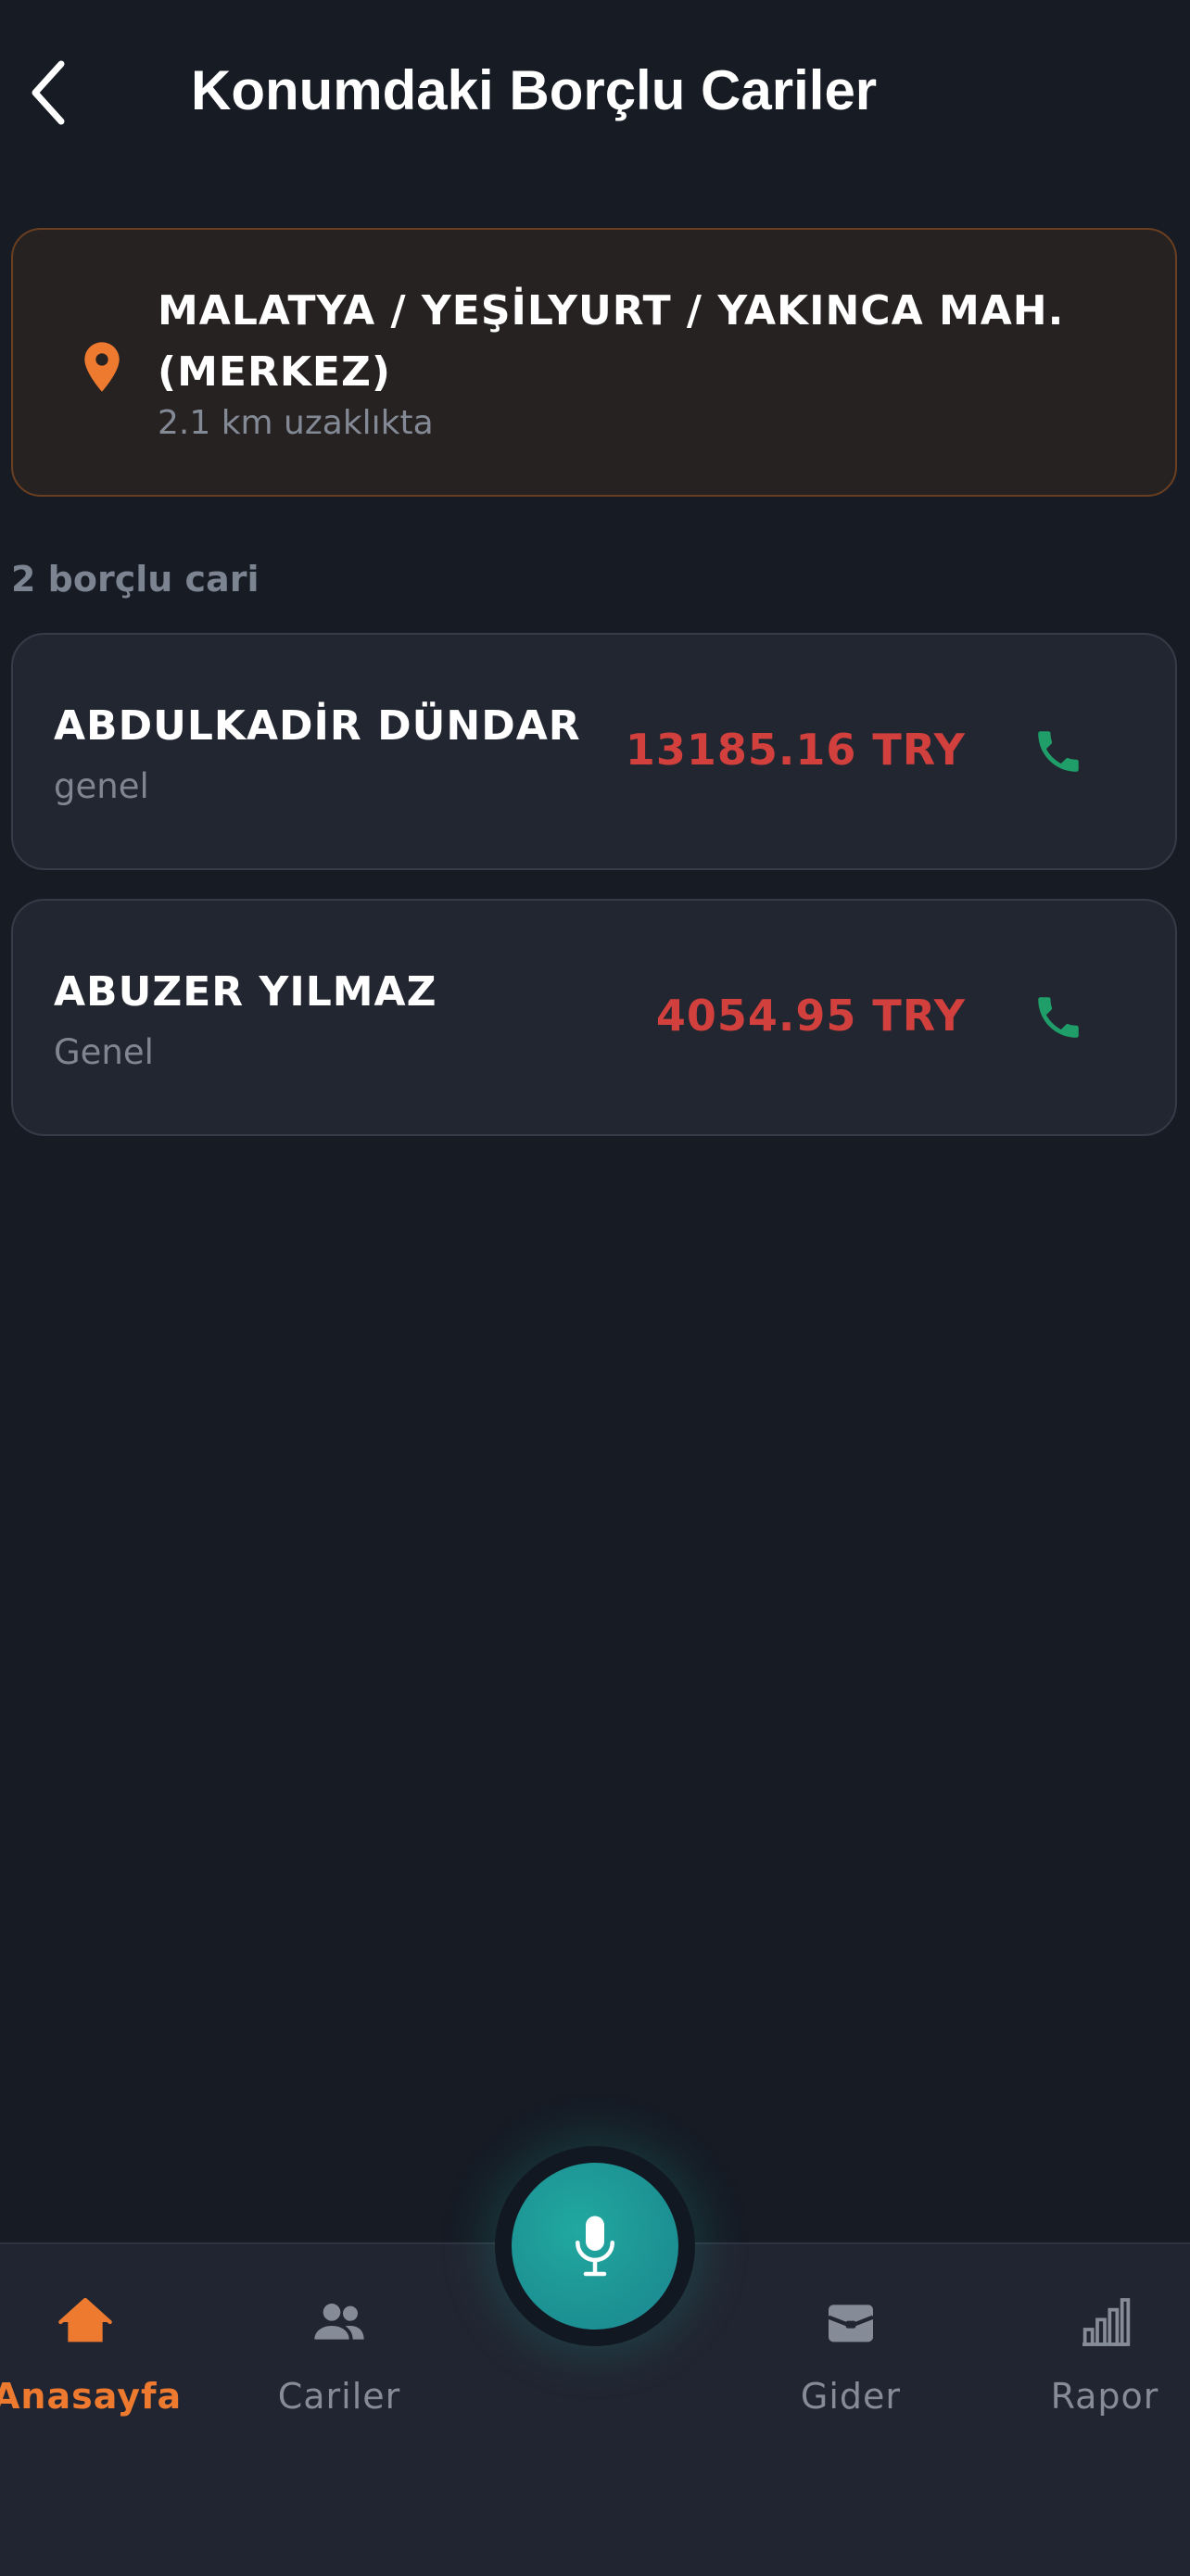  I want to click on nav-label: Rapor, so click(1104, 2396).